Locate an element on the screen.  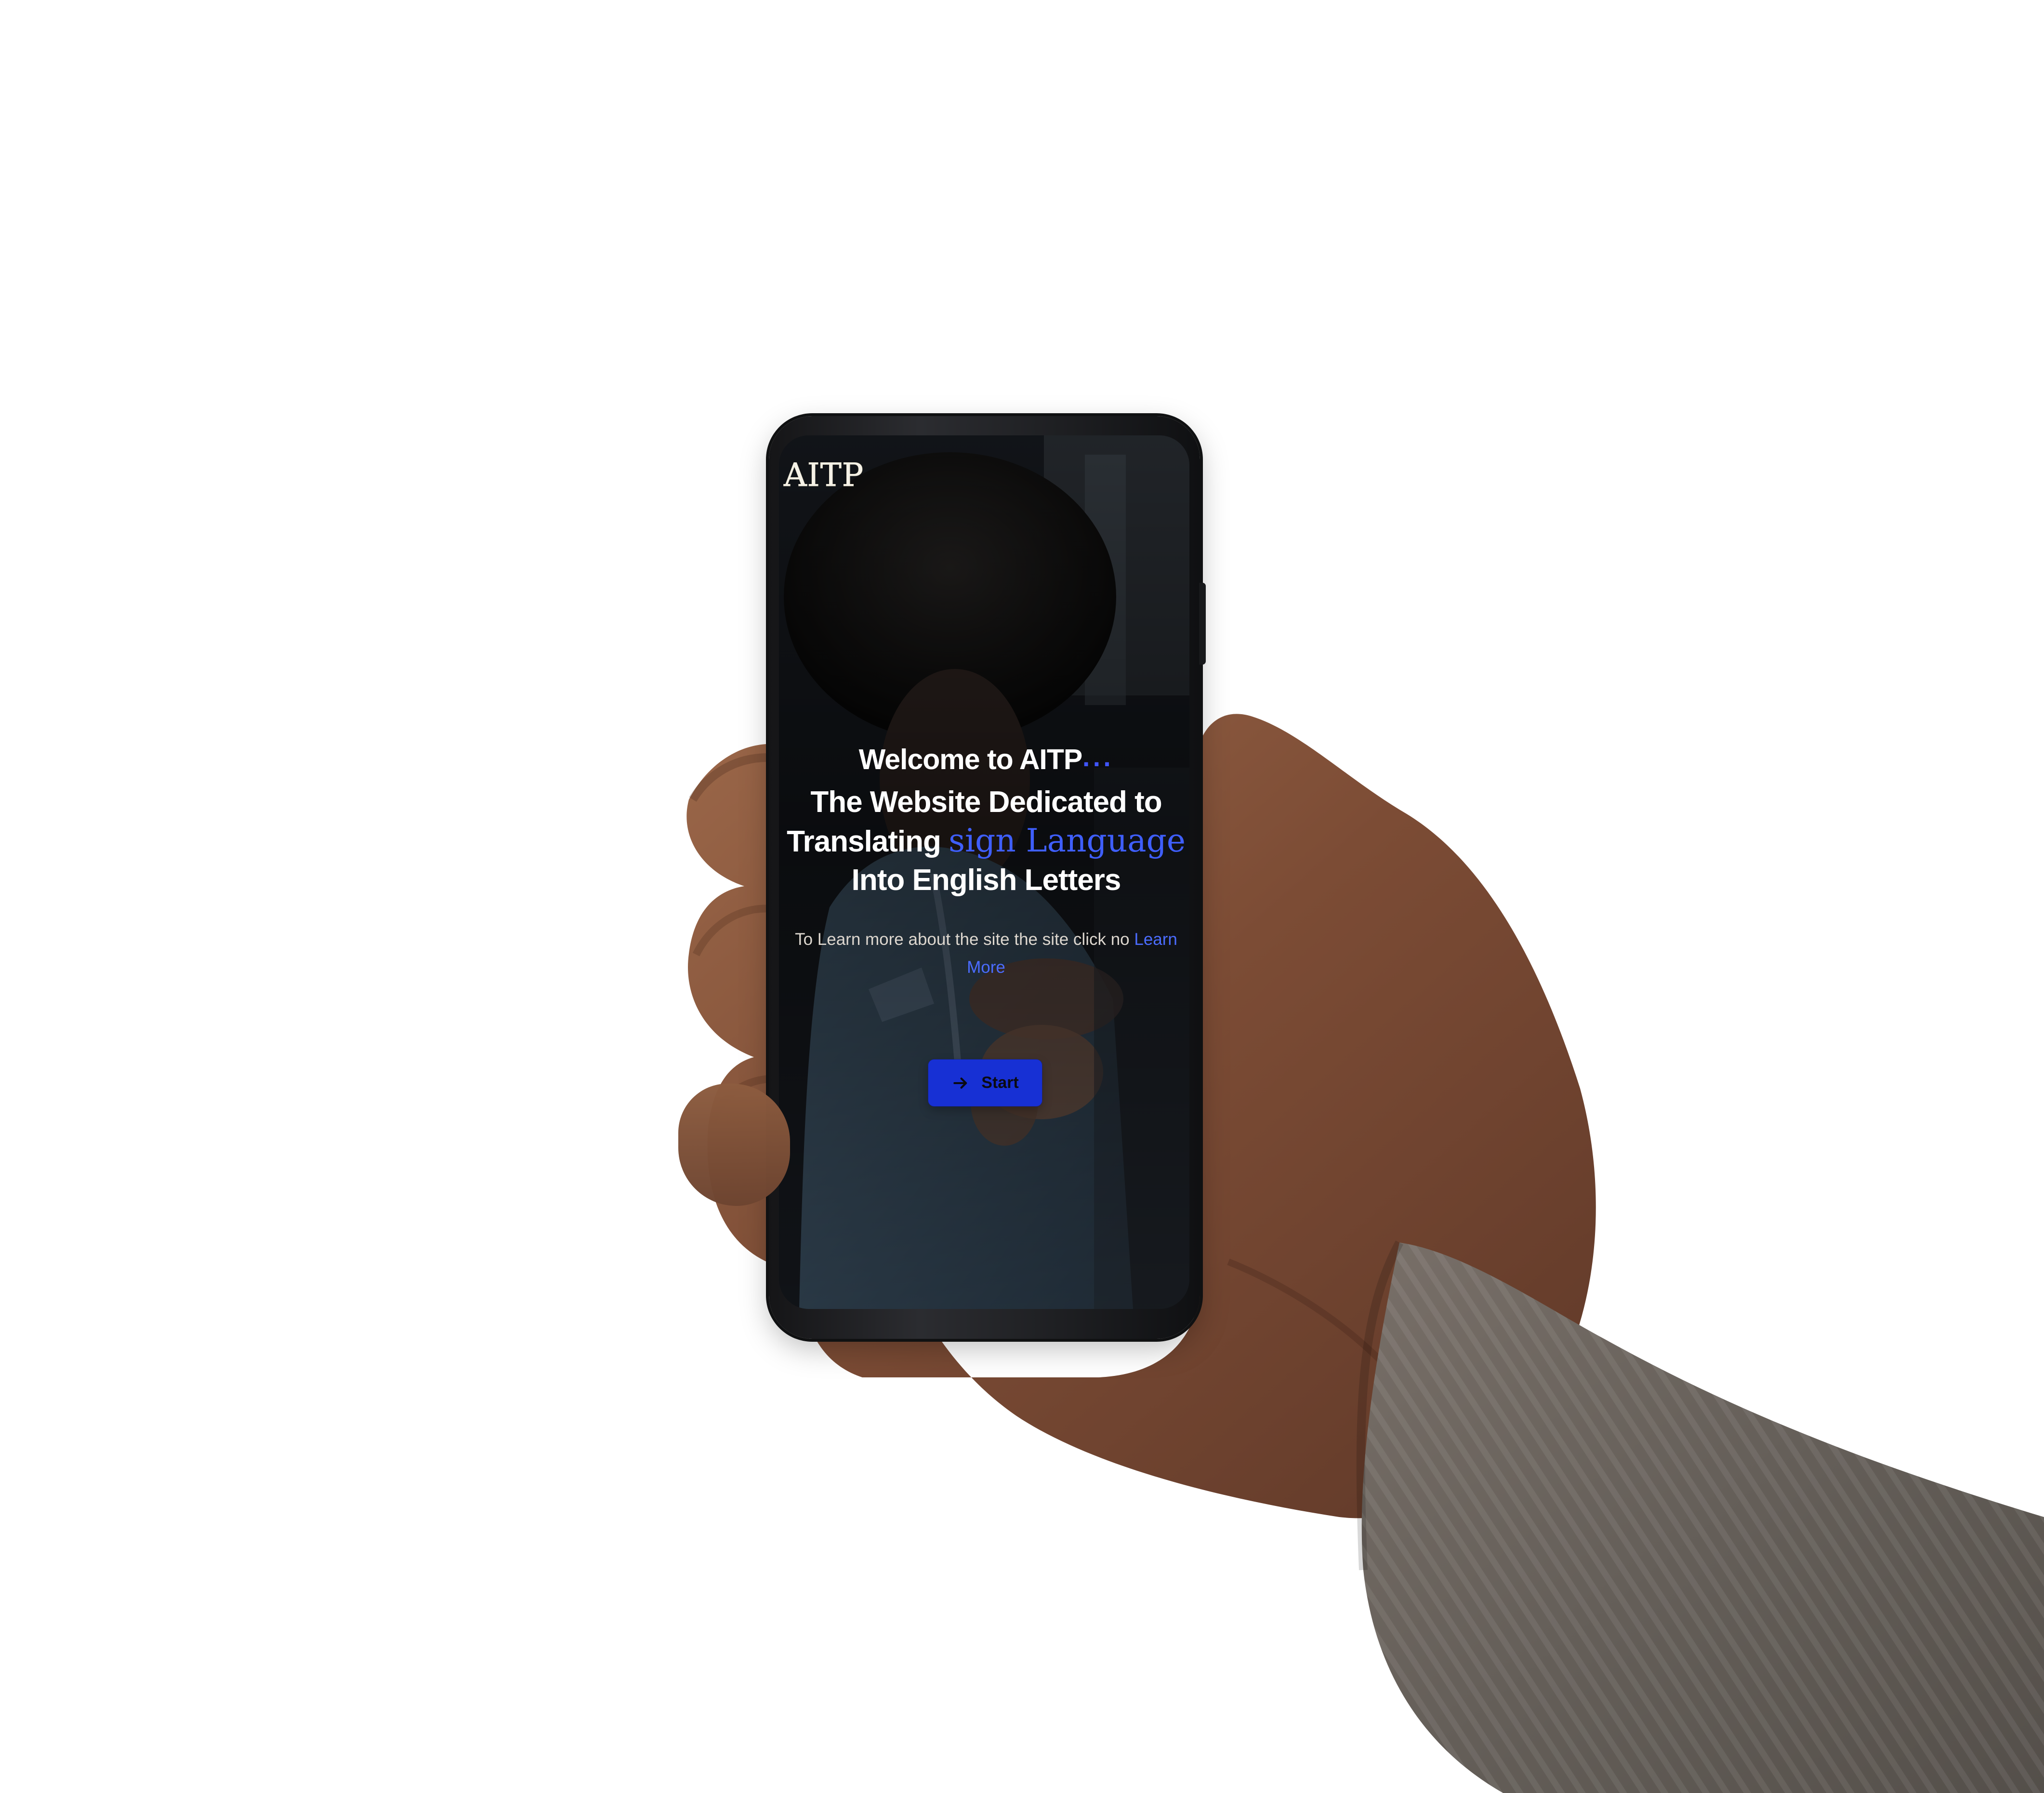
headline-line-3: Translating sign Language is located at coordinates (986, 842).